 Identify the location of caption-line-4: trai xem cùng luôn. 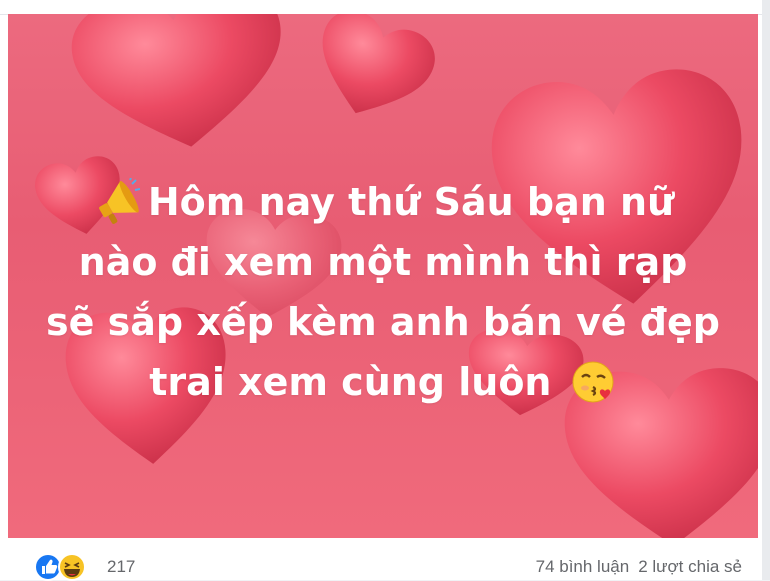
(383, 382).